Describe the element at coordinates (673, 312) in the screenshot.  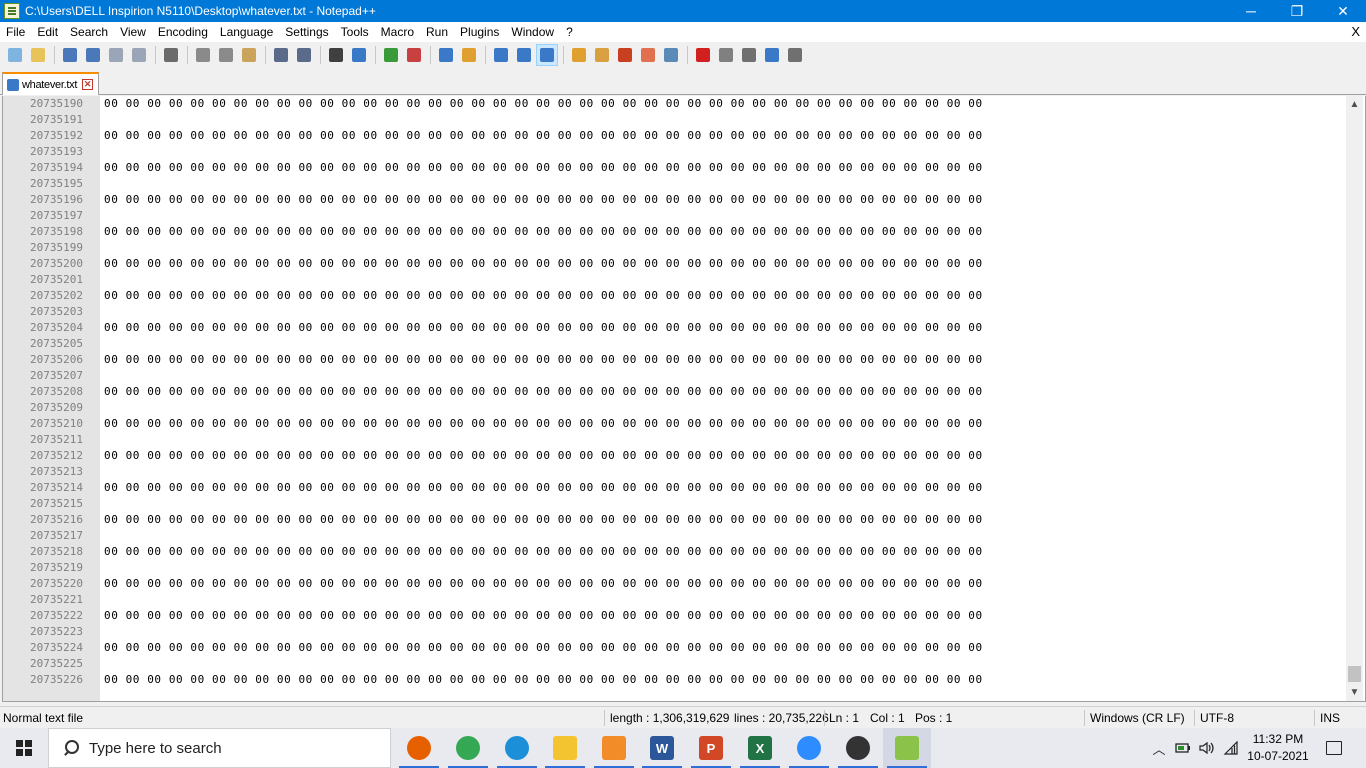
I see `editor-line: 20735203` at that location.